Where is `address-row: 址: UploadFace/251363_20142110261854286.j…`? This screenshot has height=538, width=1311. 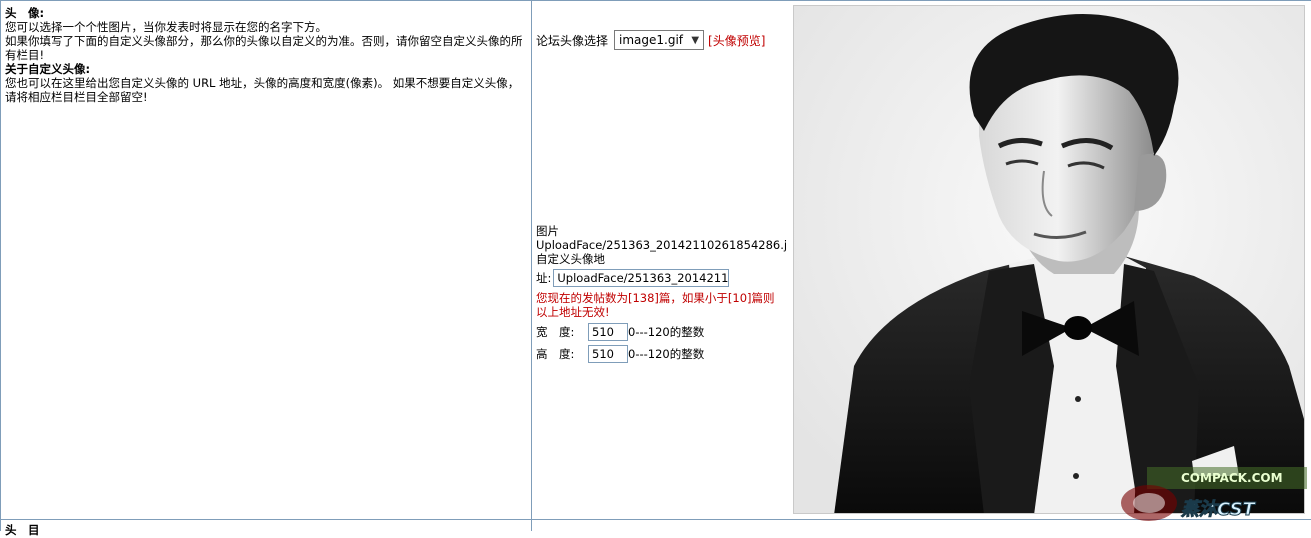
address-row: 址: UploadFace/251363_20142110261854286.j… is located at coordinates (661, 278).